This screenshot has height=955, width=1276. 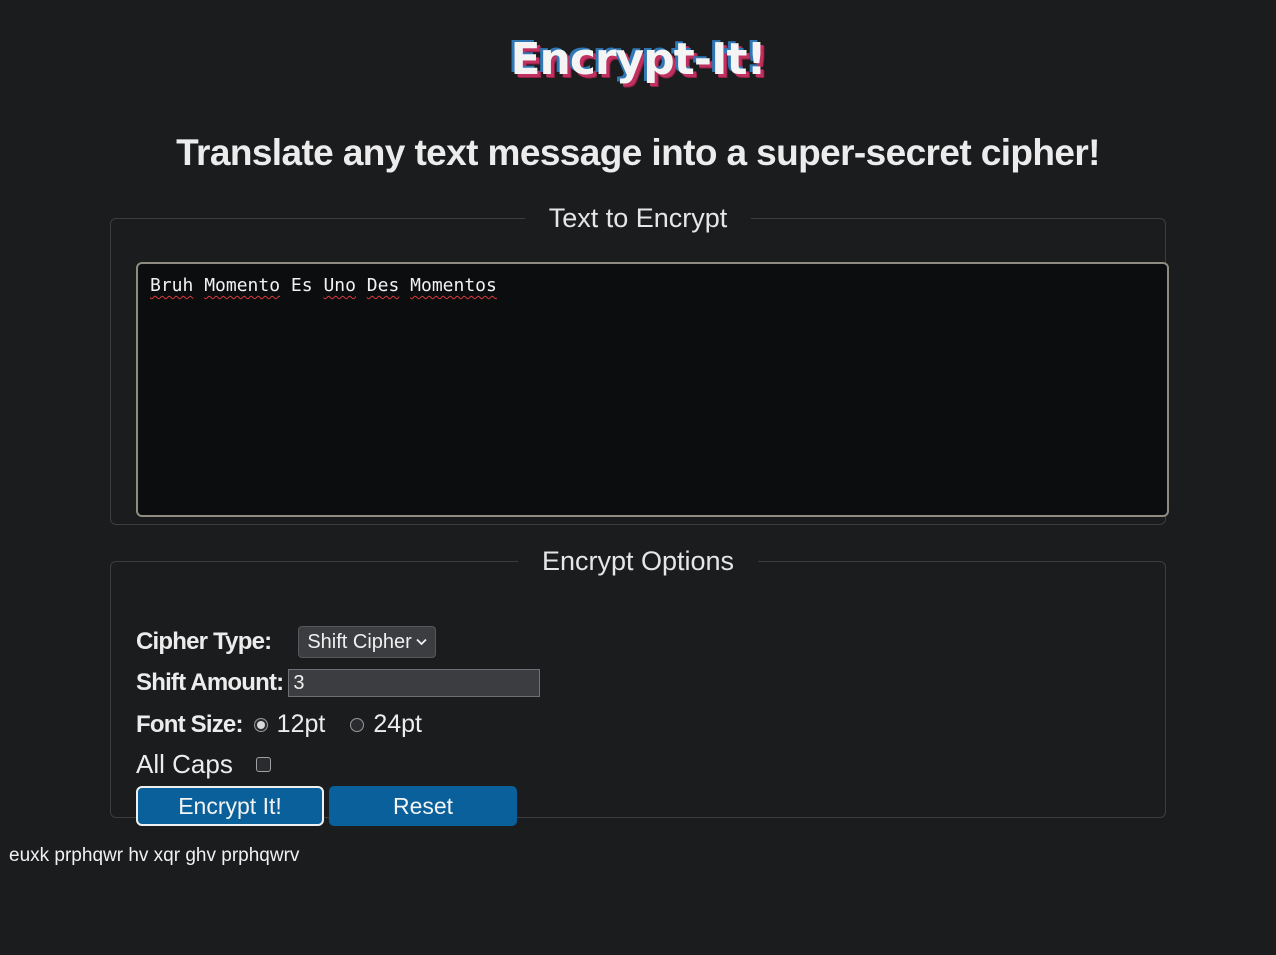 What do you see at coordinates (357, 724) in the screenshot?
I see `font-size-24pt-radio` at bounding box center [357, 724].